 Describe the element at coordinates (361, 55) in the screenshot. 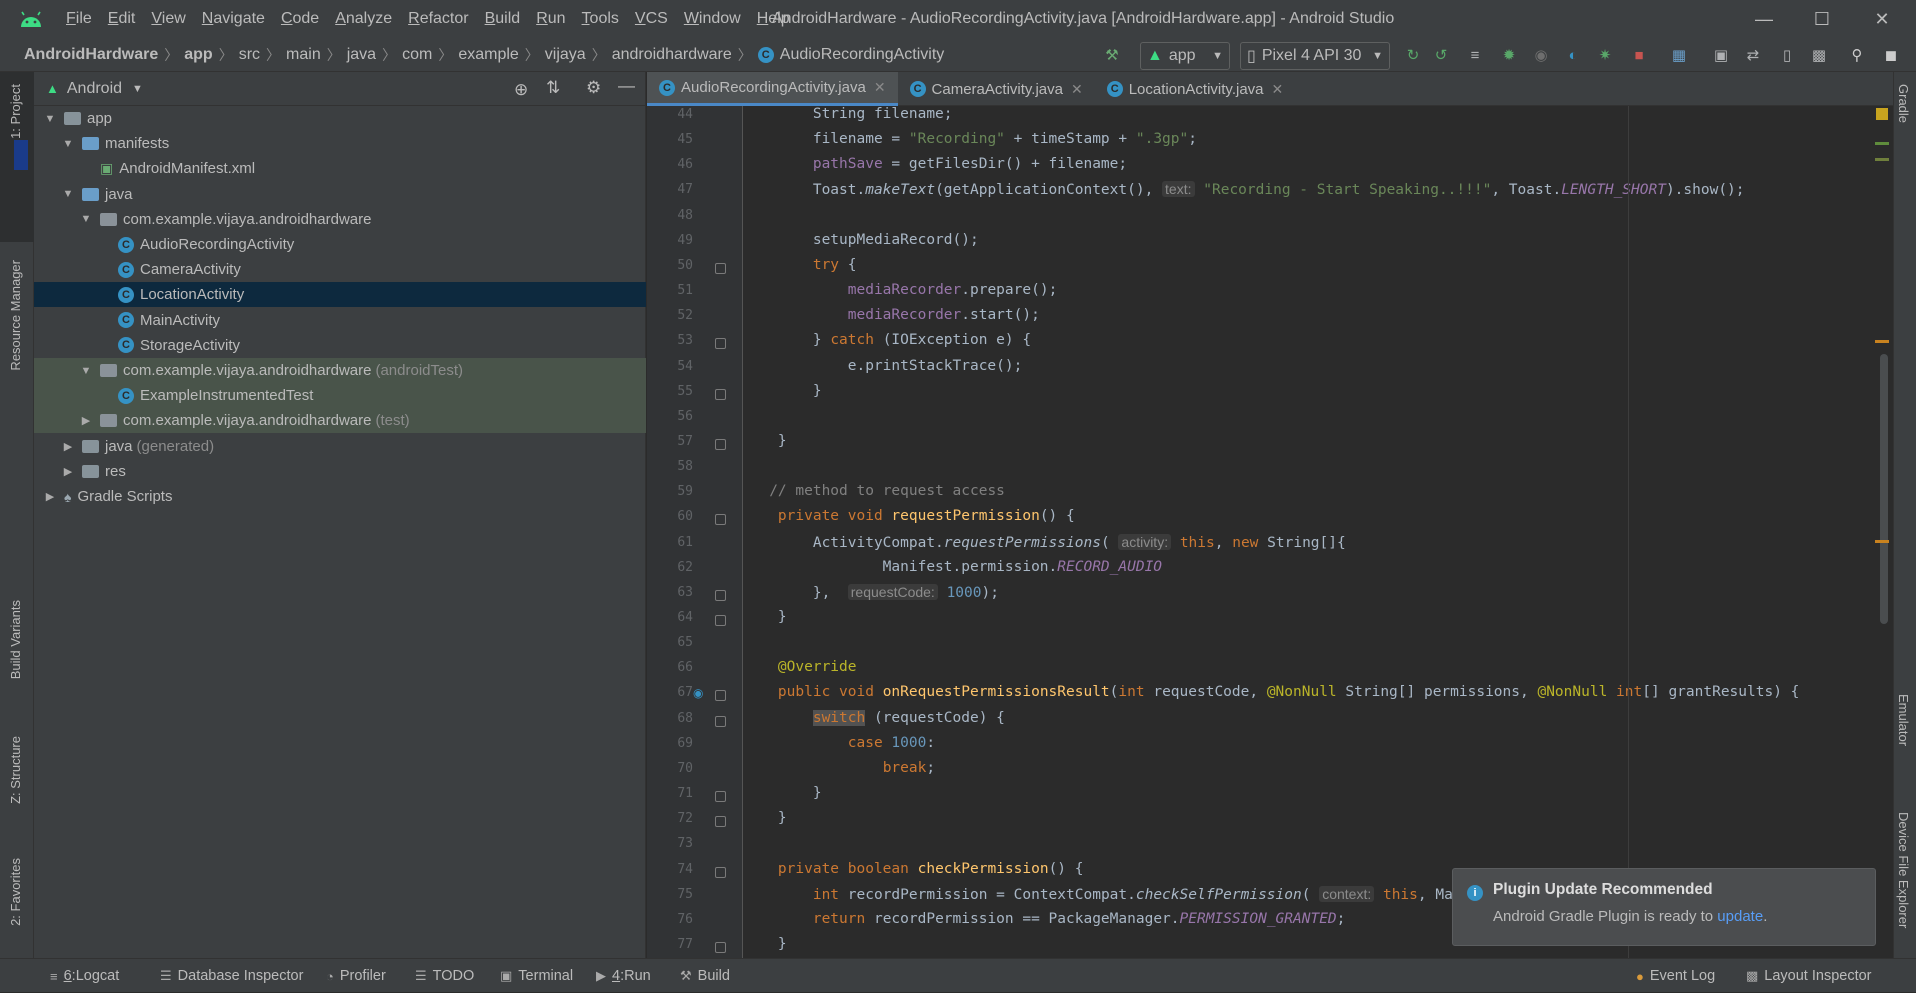

I see `breadcrumb-item: java` at that location.